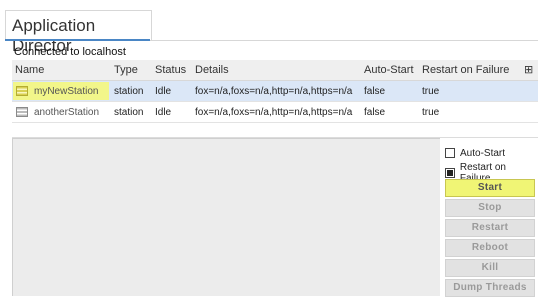 The width and height of the screenshot is (538, 299). What do you see at coordinates (483, 153) in the screenshot?
I see `auto-start-label: Auto-Start` at bounding box center [483, 153].